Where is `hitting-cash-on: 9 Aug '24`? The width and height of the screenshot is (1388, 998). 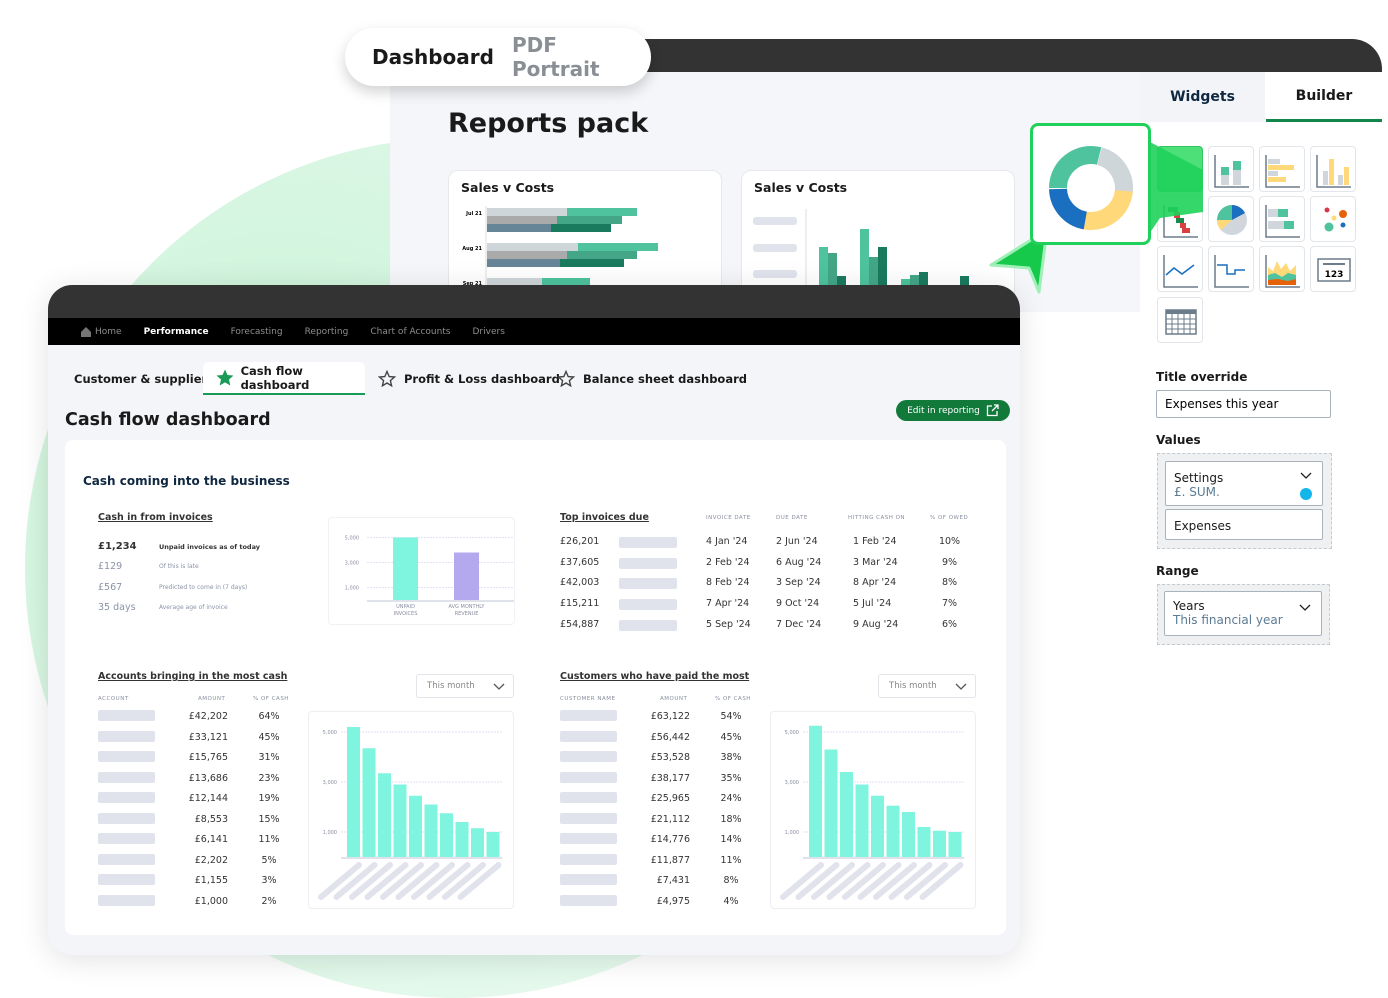
hitting-cash-on: 9 Aug '24 is located at coordinates (876, 624).